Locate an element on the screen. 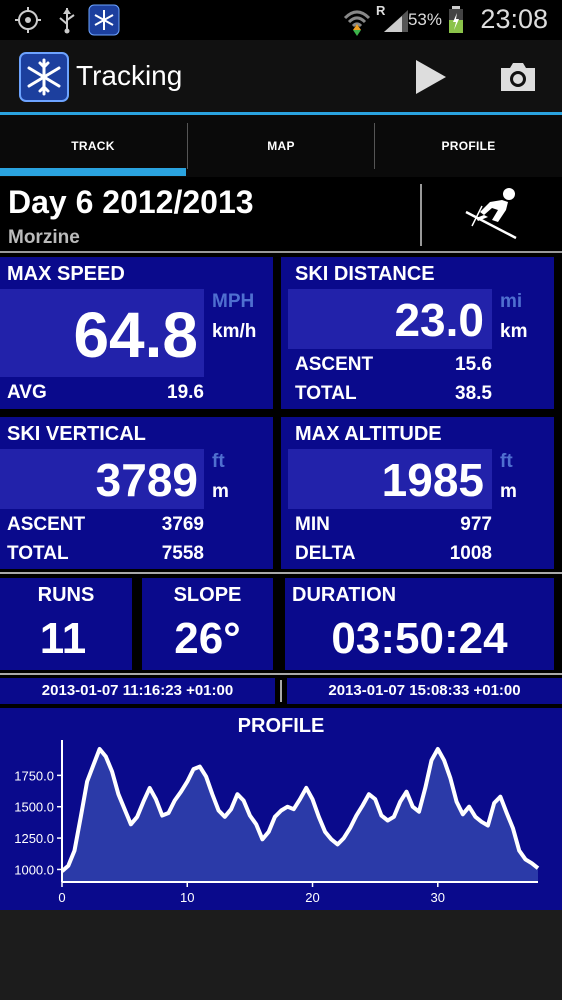  ski-distance-value: 23.0 is located at coordinates (439, 320).